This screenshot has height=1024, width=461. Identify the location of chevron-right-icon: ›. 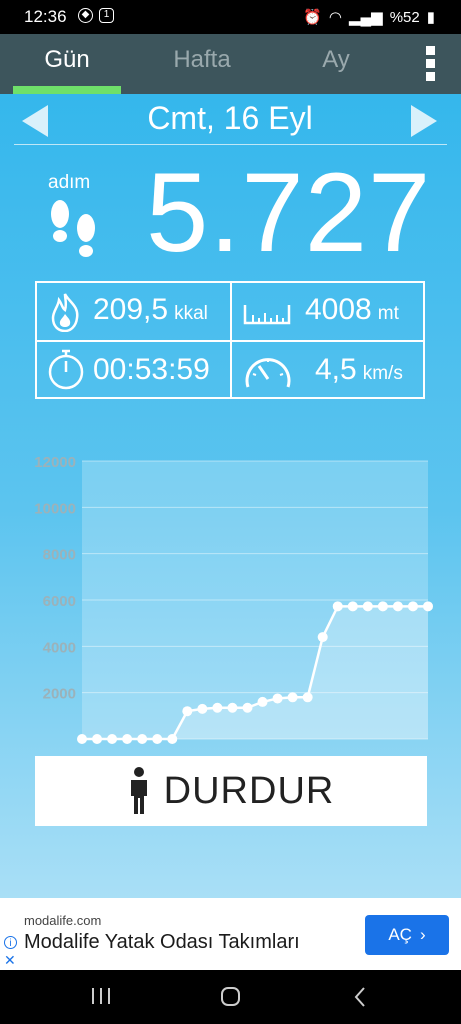
(422, 934).